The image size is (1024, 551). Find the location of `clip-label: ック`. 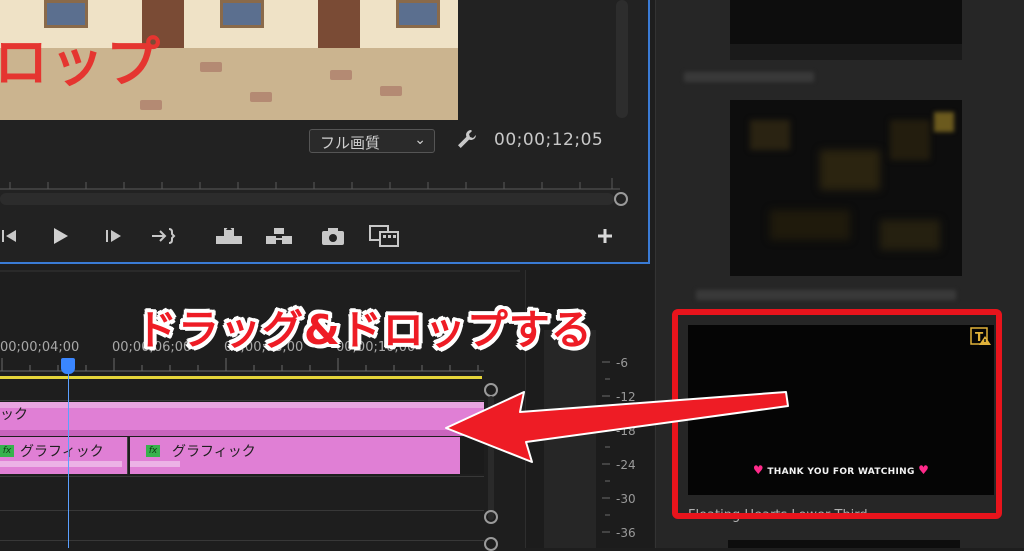

clip-label: ック is located at coordinates (14, 415).